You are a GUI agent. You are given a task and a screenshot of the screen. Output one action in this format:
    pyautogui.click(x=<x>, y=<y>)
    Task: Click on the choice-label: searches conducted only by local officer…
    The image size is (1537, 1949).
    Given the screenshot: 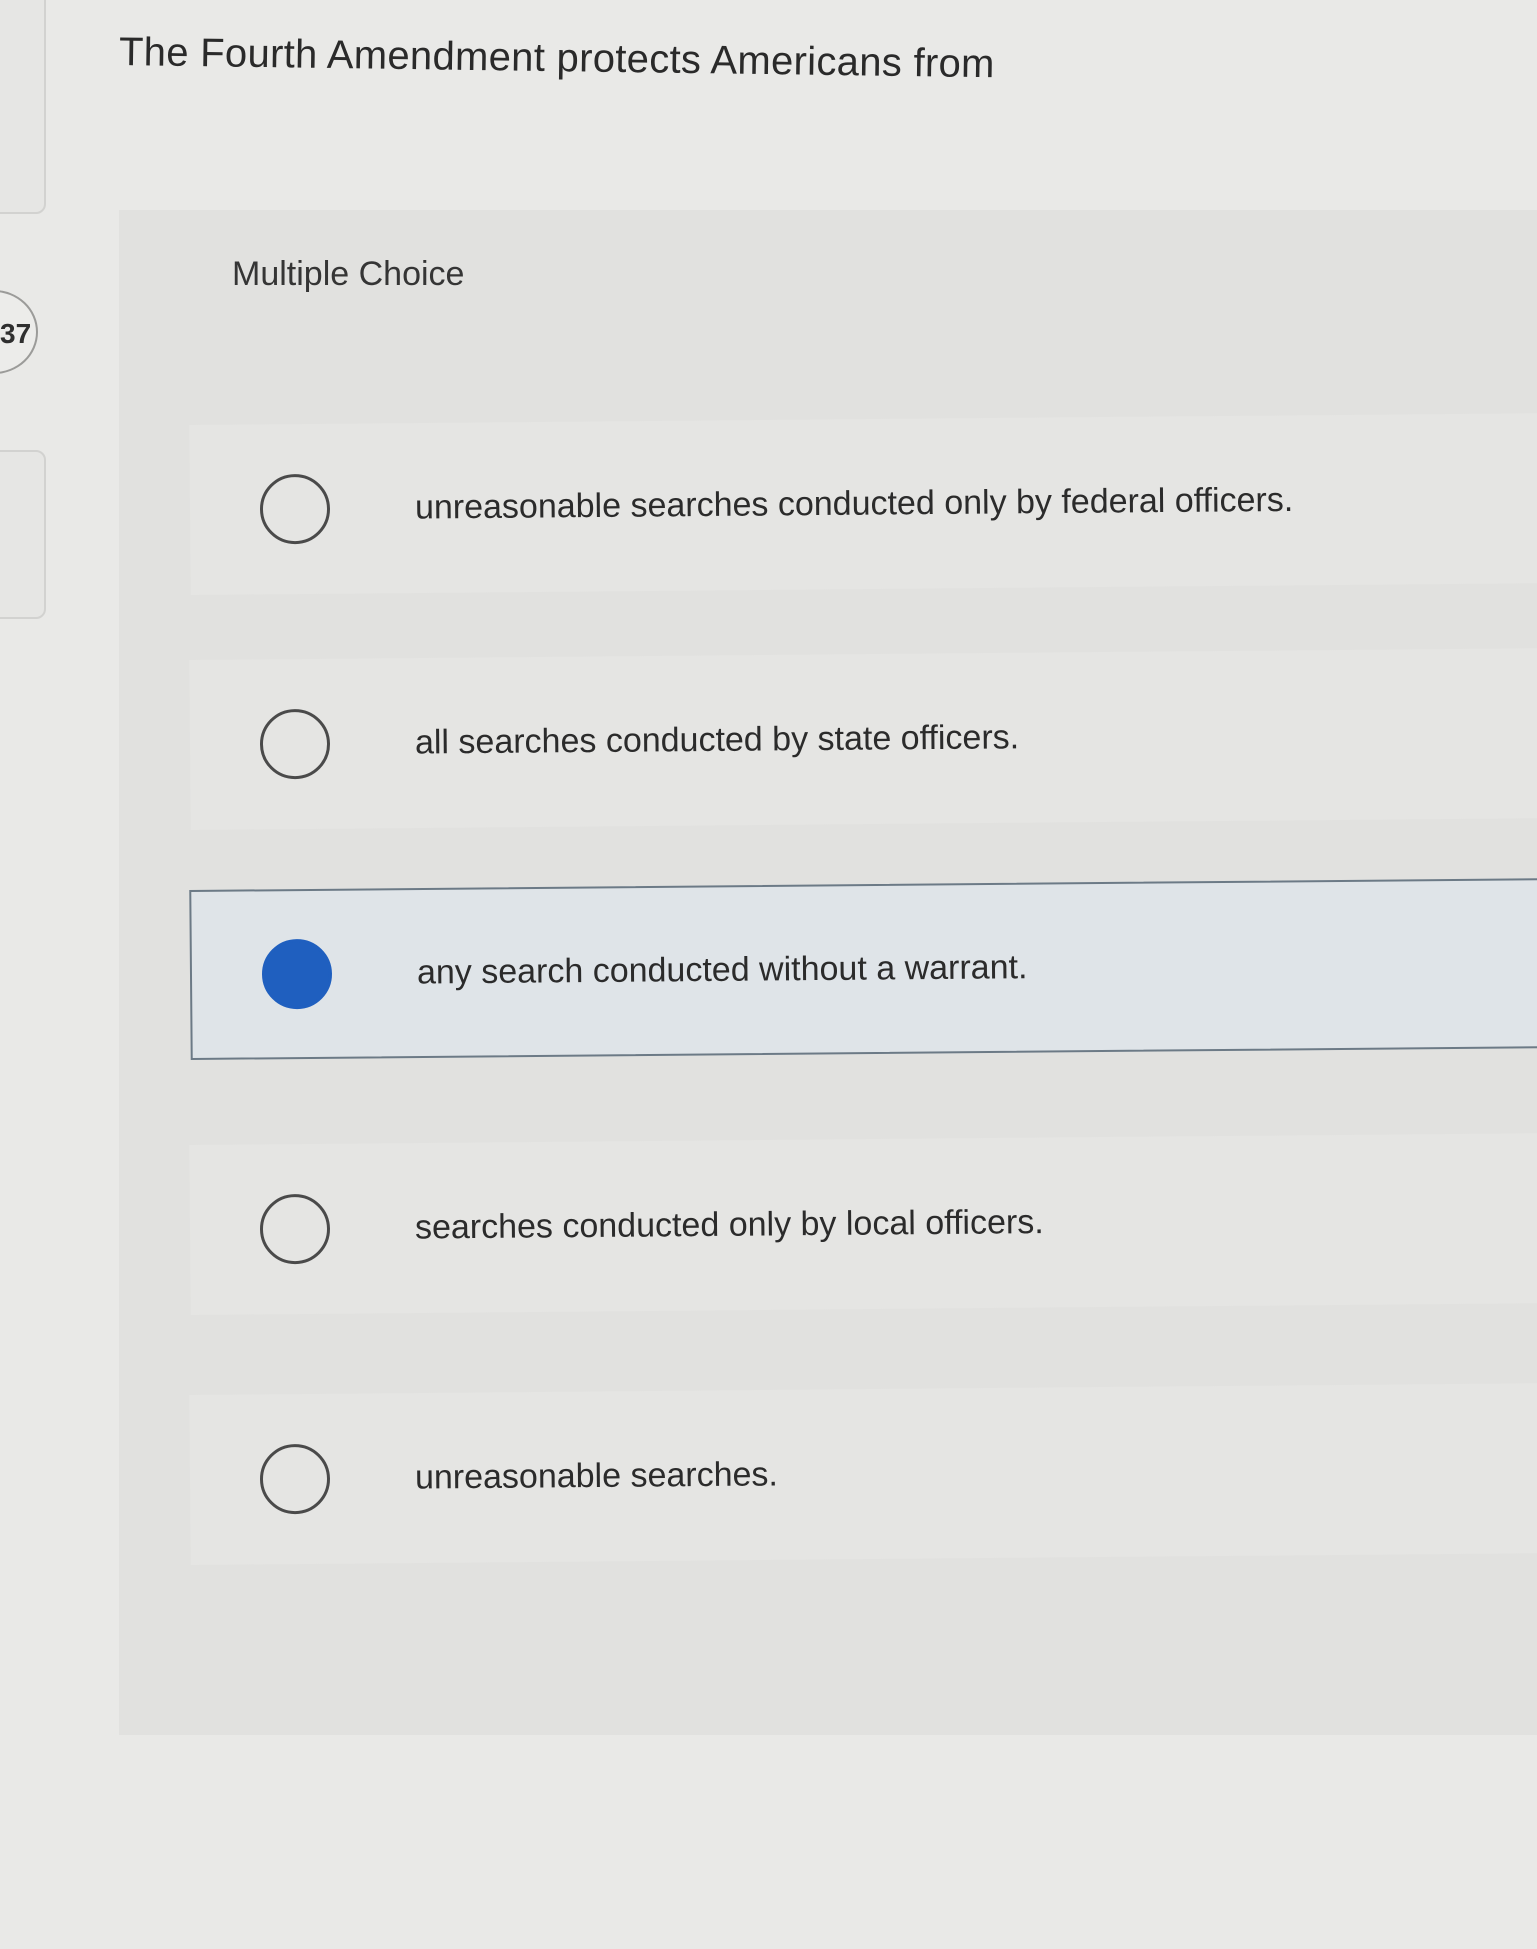 What is the action you would take?
    pyautogui.click(x=729, y=1225)
    